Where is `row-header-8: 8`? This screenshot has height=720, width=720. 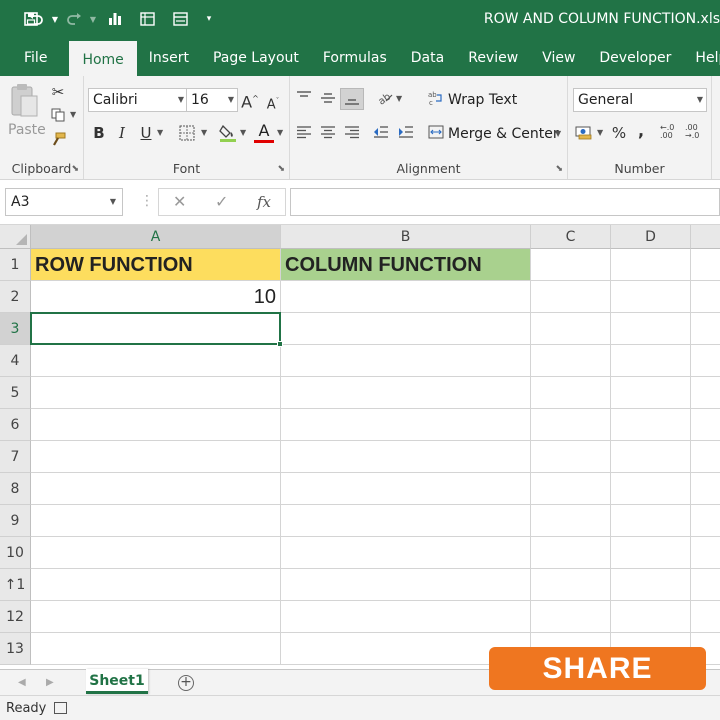 row-header-8: 8 is located at coordinates (15, 489).